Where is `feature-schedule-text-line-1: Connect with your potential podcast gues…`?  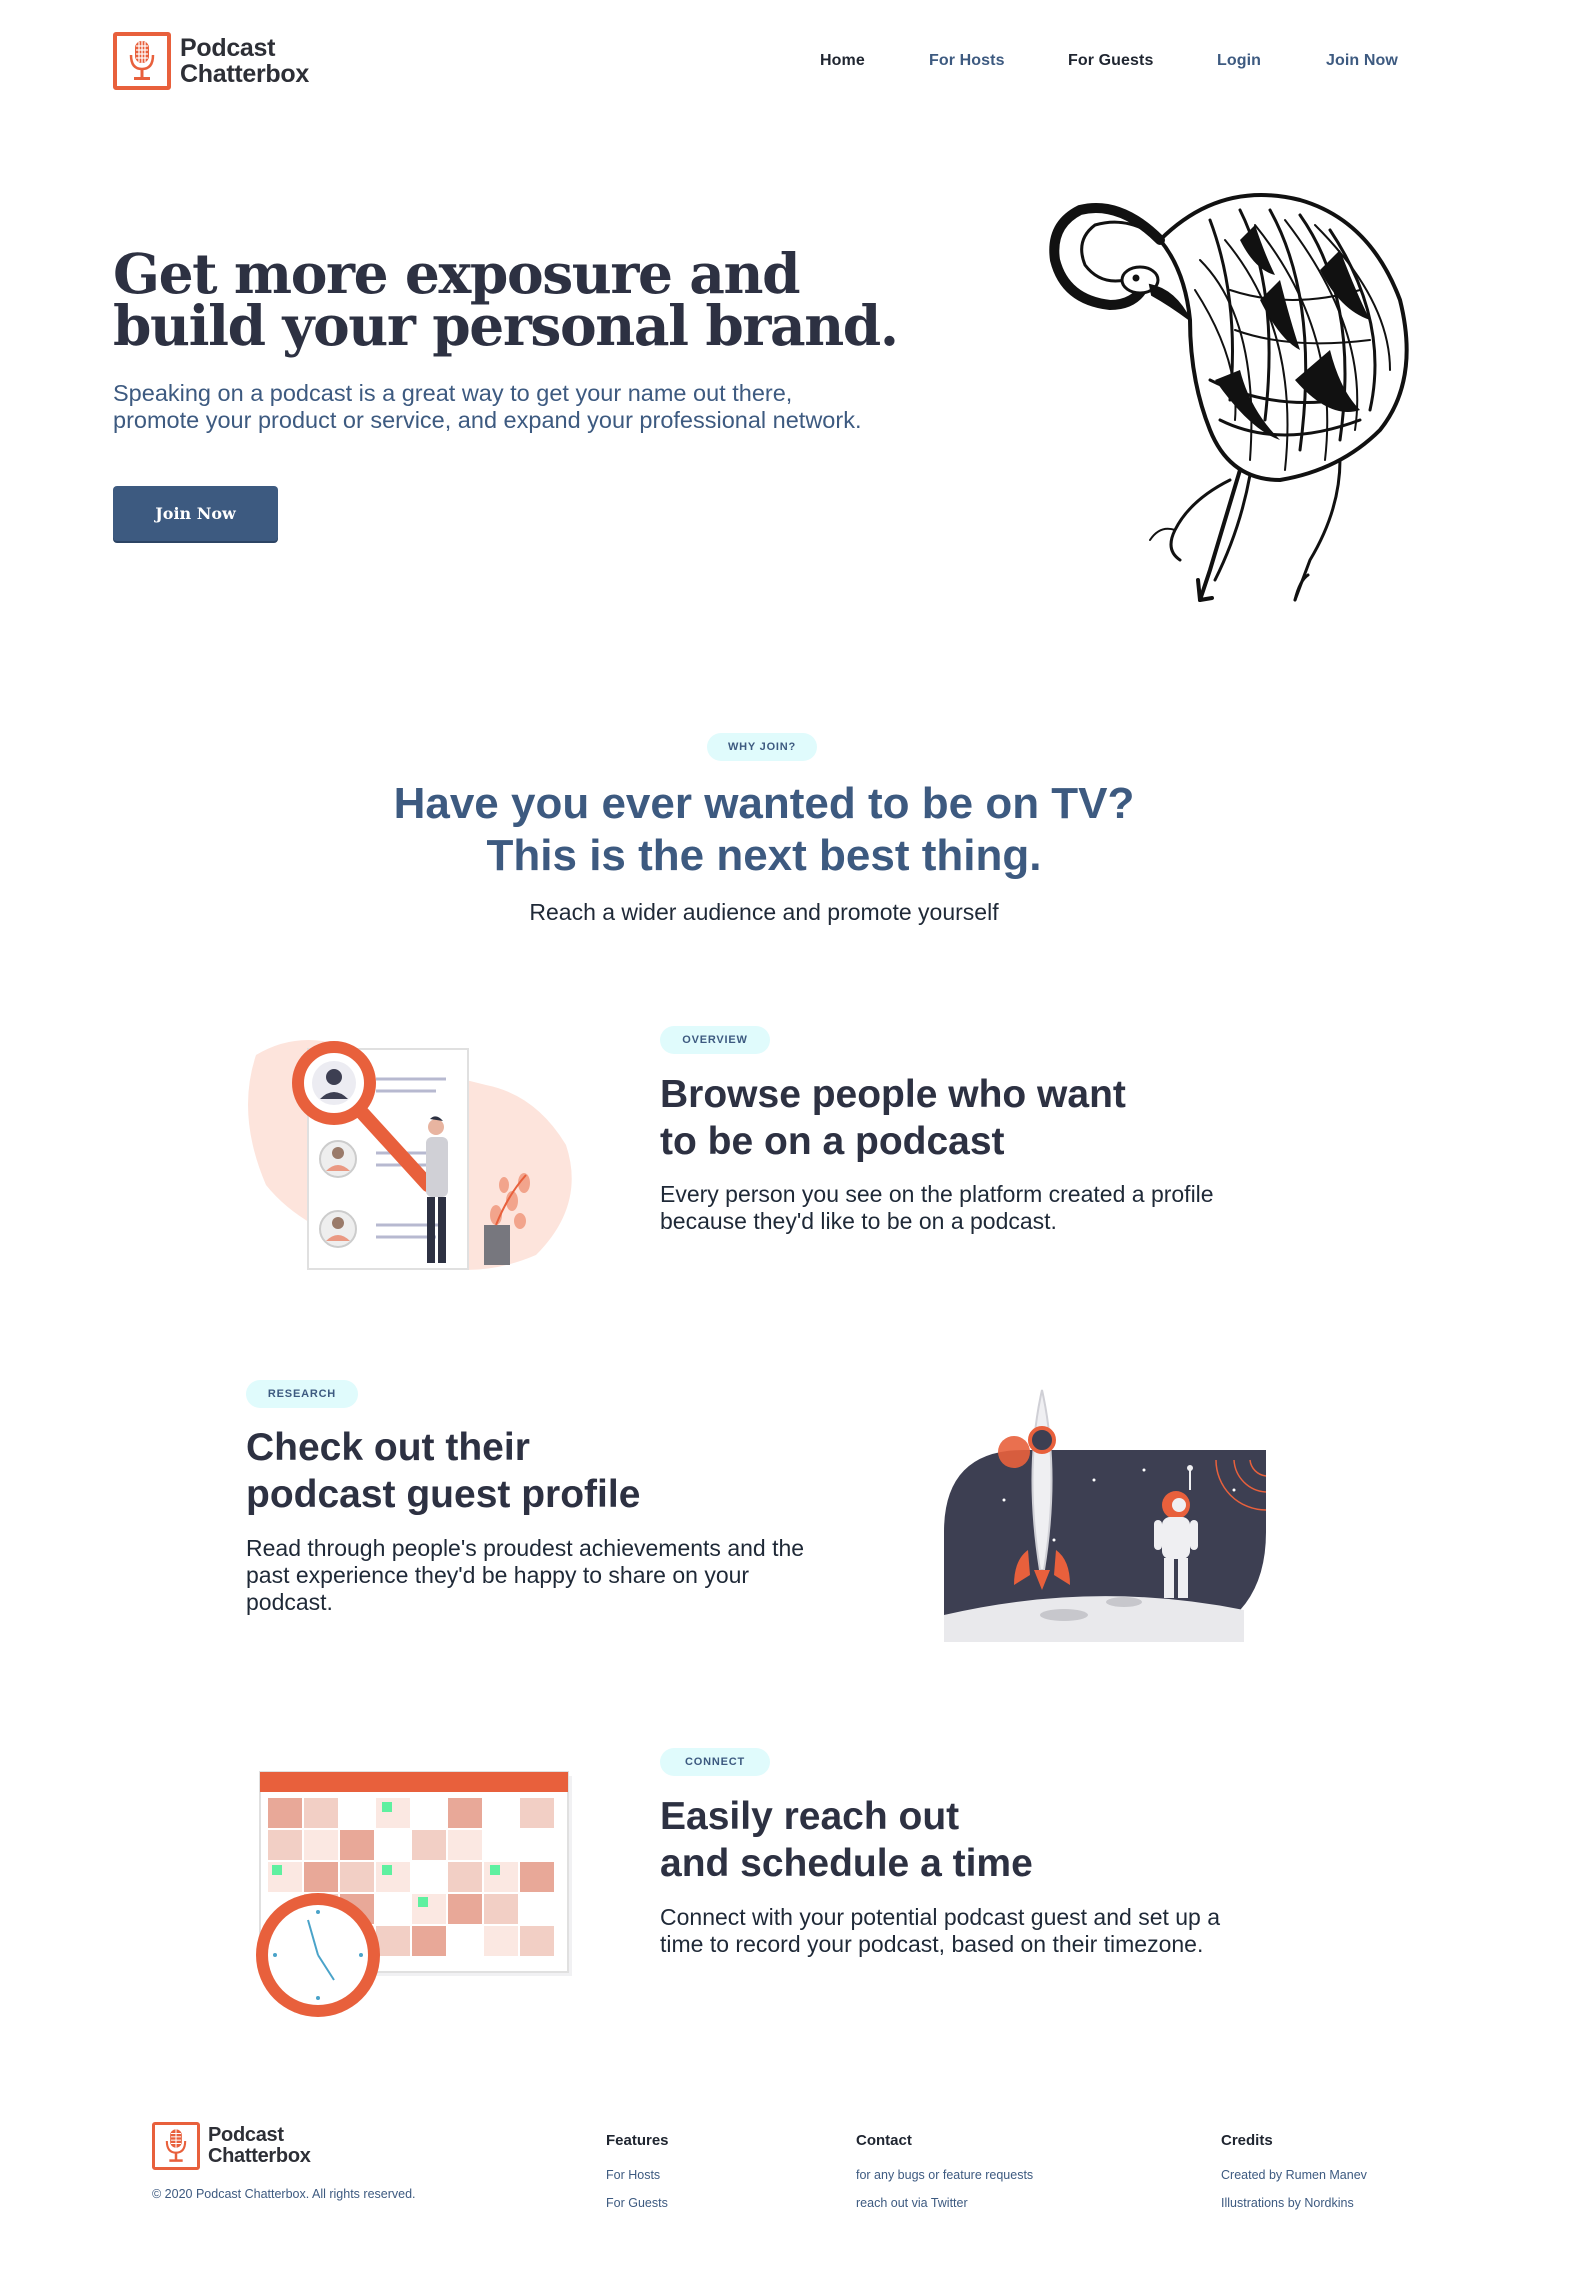
feature-schedule-text-line-1: Connect with your potential podcast gues… is located at coordinates (940, 1917).